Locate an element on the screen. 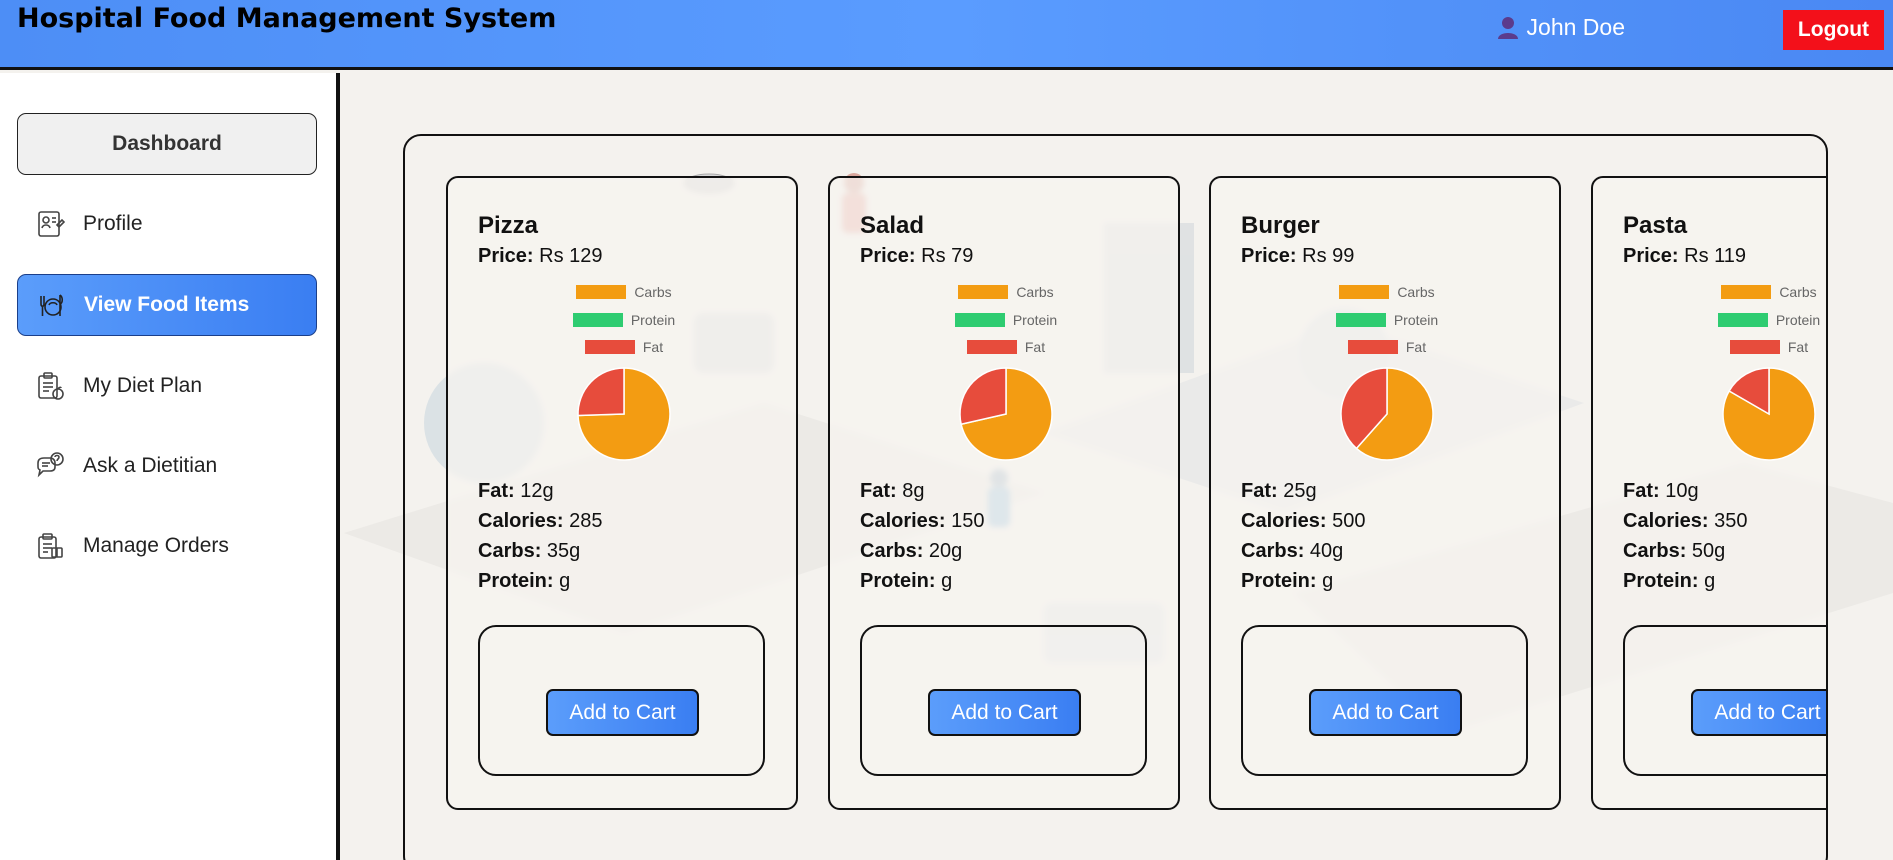  calories-value: Calories: 150 is located at coordinates (922, 521).